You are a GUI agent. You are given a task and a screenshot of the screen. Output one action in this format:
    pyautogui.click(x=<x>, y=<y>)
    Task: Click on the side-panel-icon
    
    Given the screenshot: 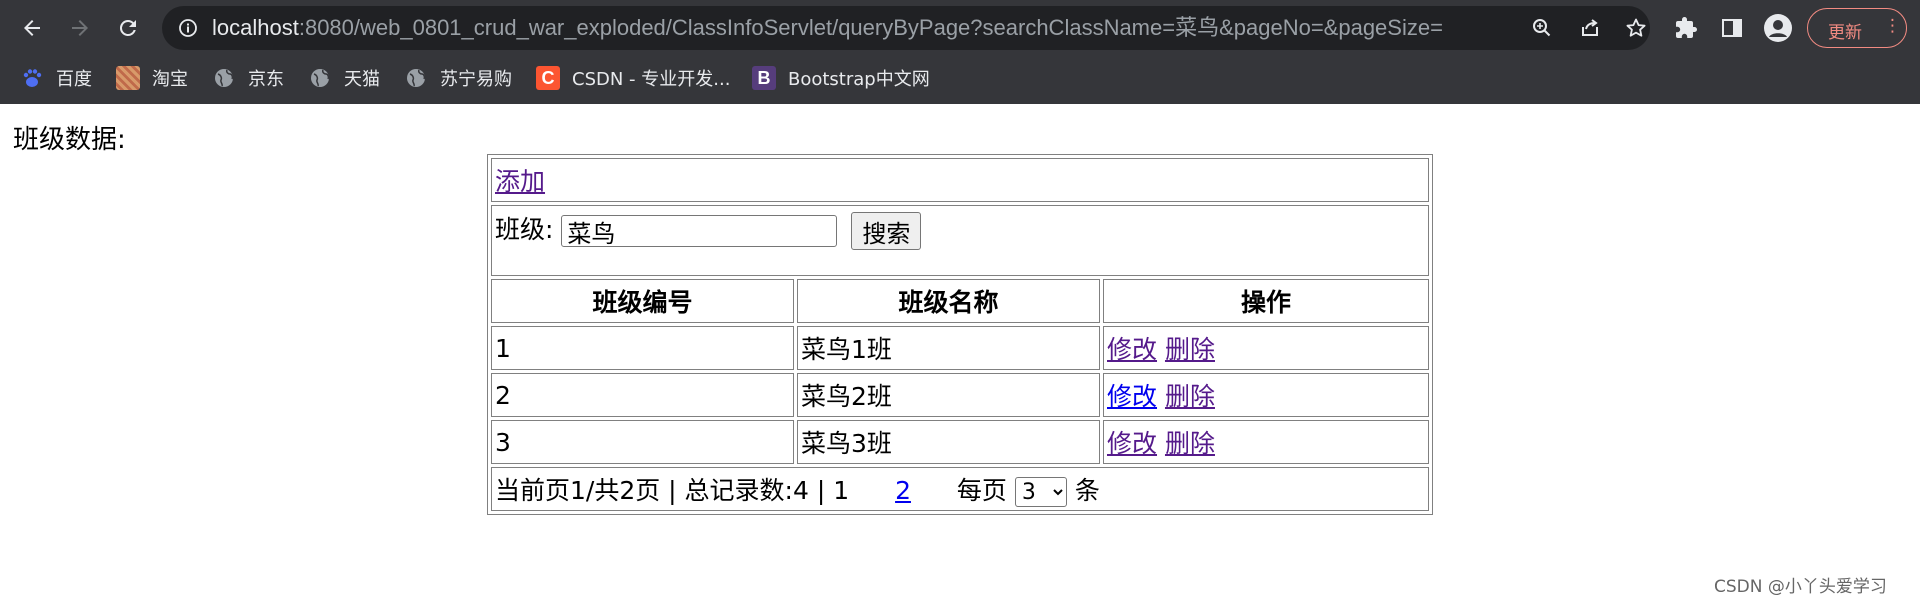 What is the action you would take?
    pyautogui.click(x=1732, y=28)
    